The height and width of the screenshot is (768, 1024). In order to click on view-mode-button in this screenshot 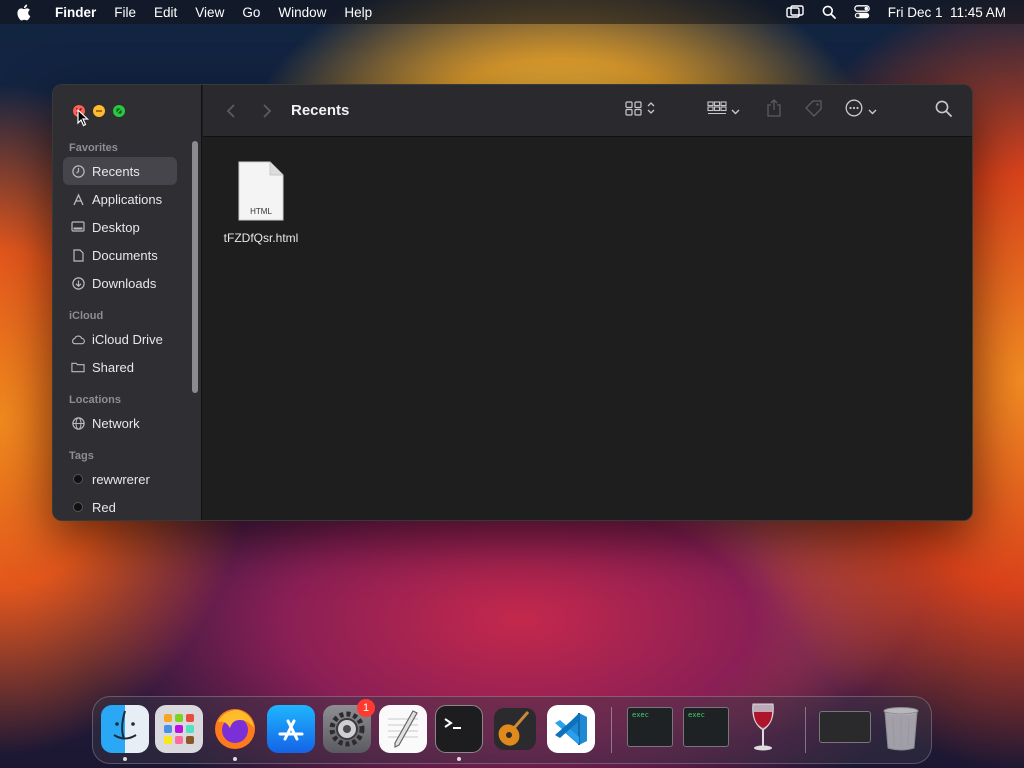, I will do `click(640, 110)`.